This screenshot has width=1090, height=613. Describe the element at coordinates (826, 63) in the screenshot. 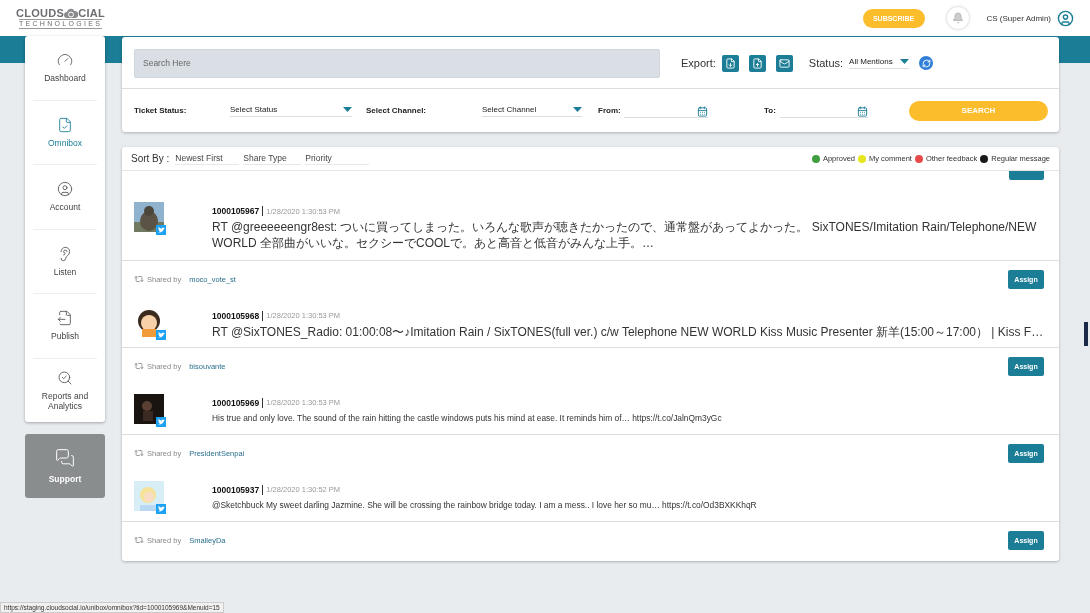

I see `status-label: Status:` at that location.